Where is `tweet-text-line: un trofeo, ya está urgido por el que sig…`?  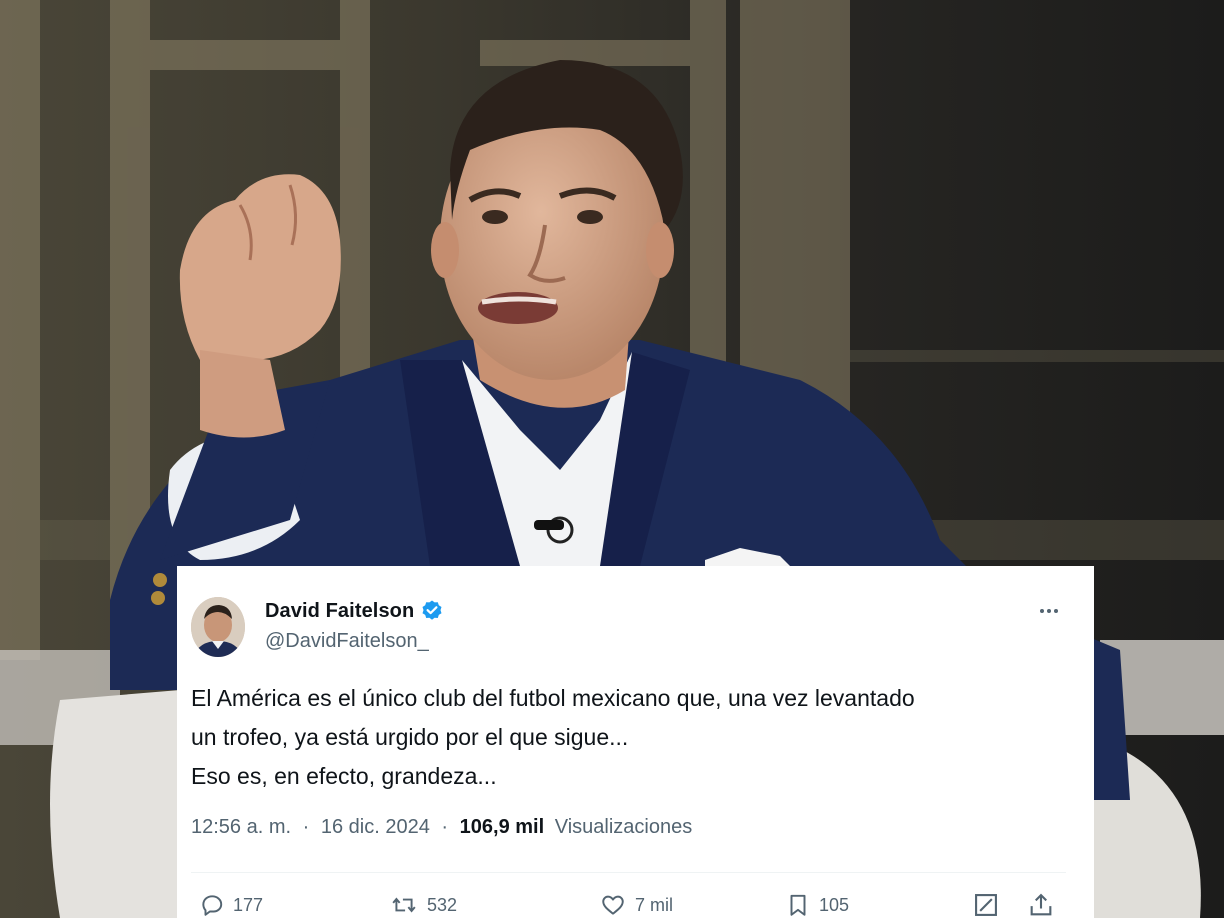 tweet-text-line: un trofeo, ya está urgido por el que sig… is located at coordinates (410, 737).